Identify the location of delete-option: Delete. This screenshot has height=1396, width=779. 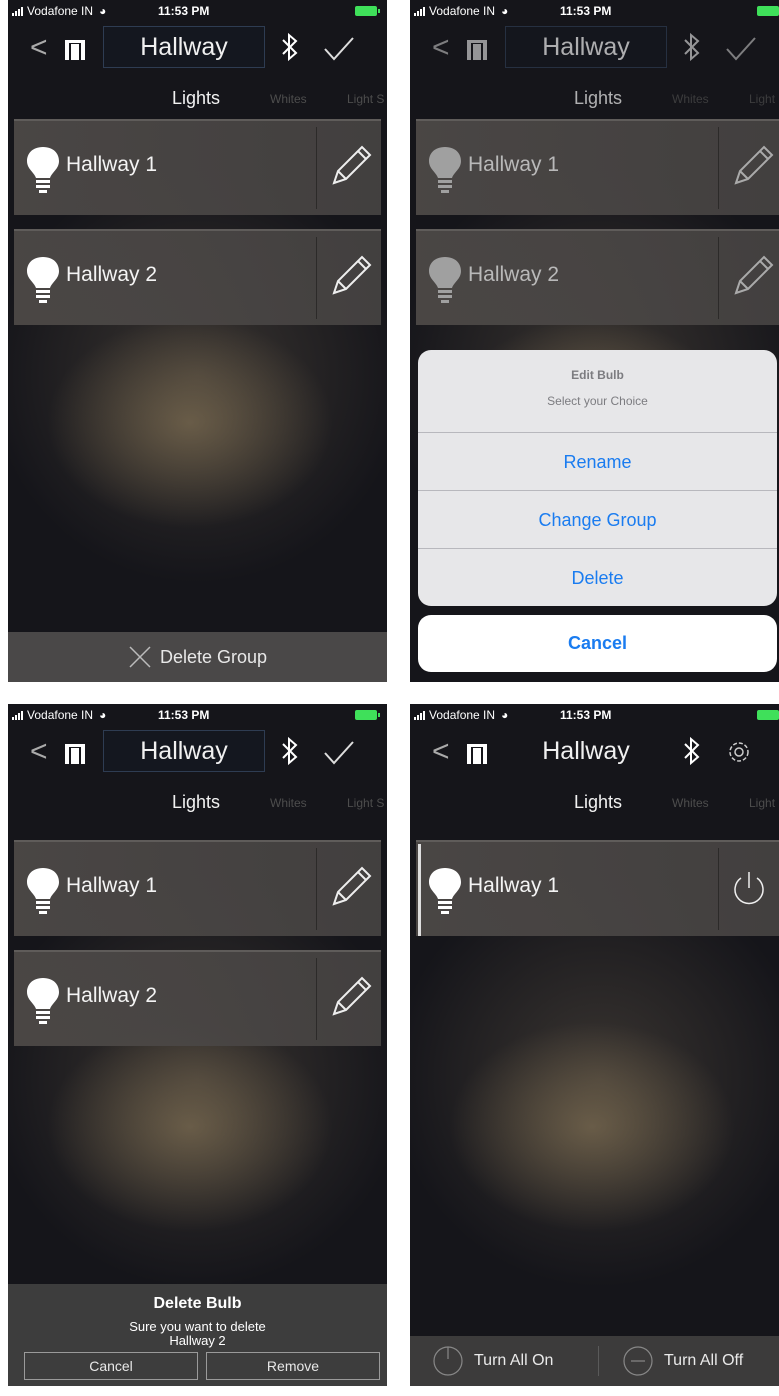
(597, 577).